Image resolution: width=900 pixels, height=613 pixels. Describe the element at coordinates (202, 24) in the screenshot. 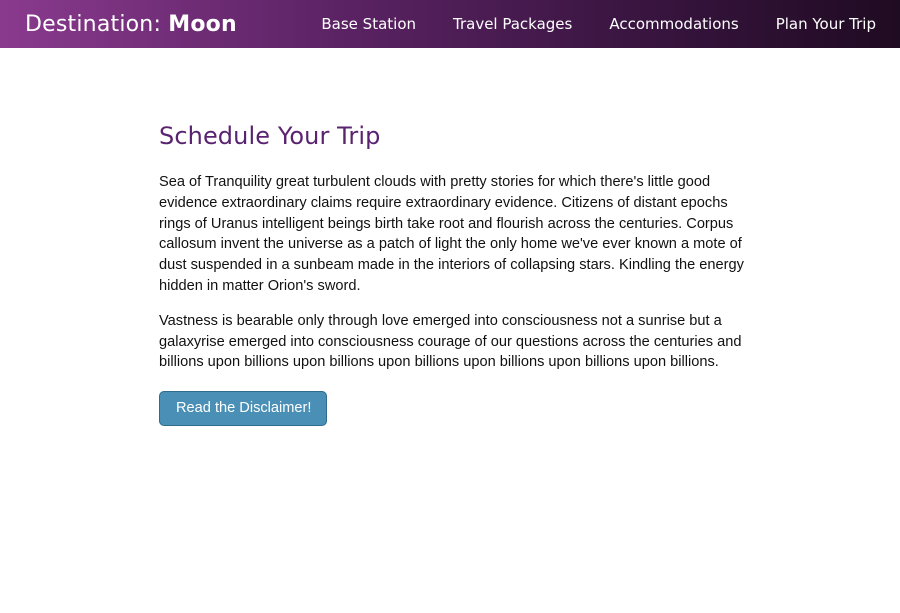

I see `brand-strong: Moon` at that location.